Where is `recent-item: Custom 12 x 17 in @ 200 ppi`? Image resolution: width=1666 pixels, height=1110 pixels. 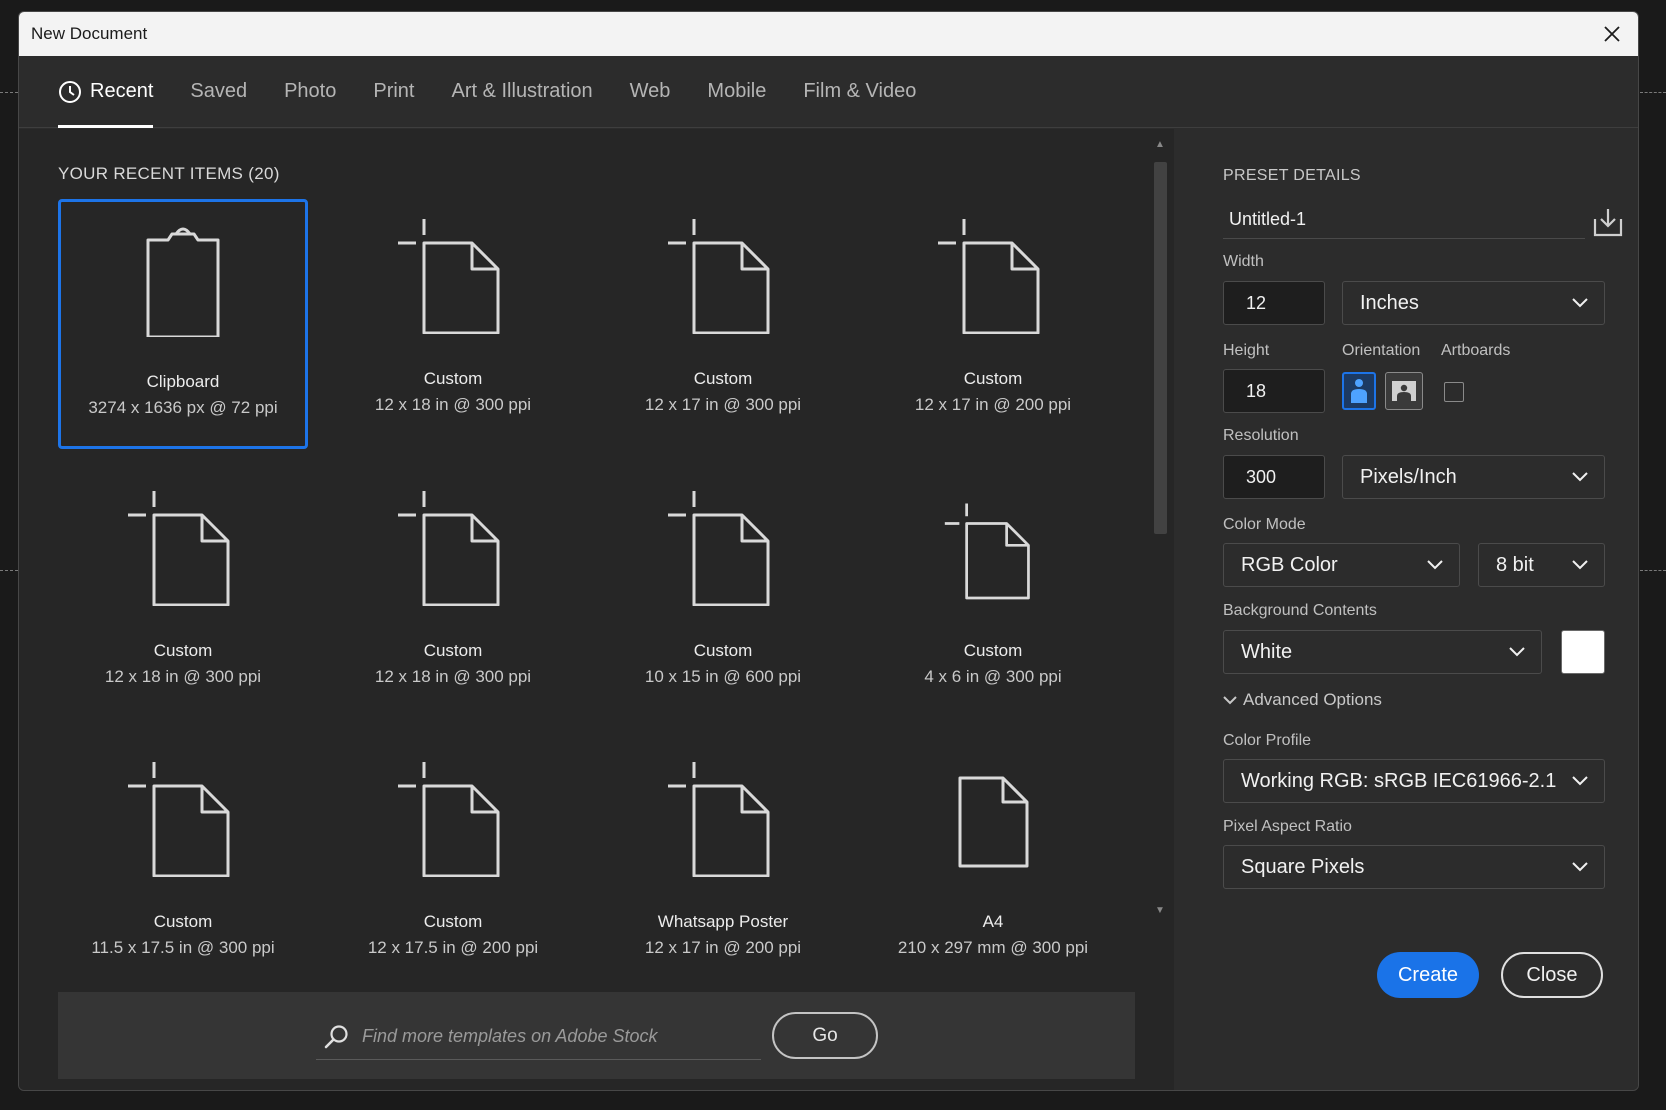
recent-item: Custom 12 x 17 in @ 200 ppi is located at coordinates (993, 324).